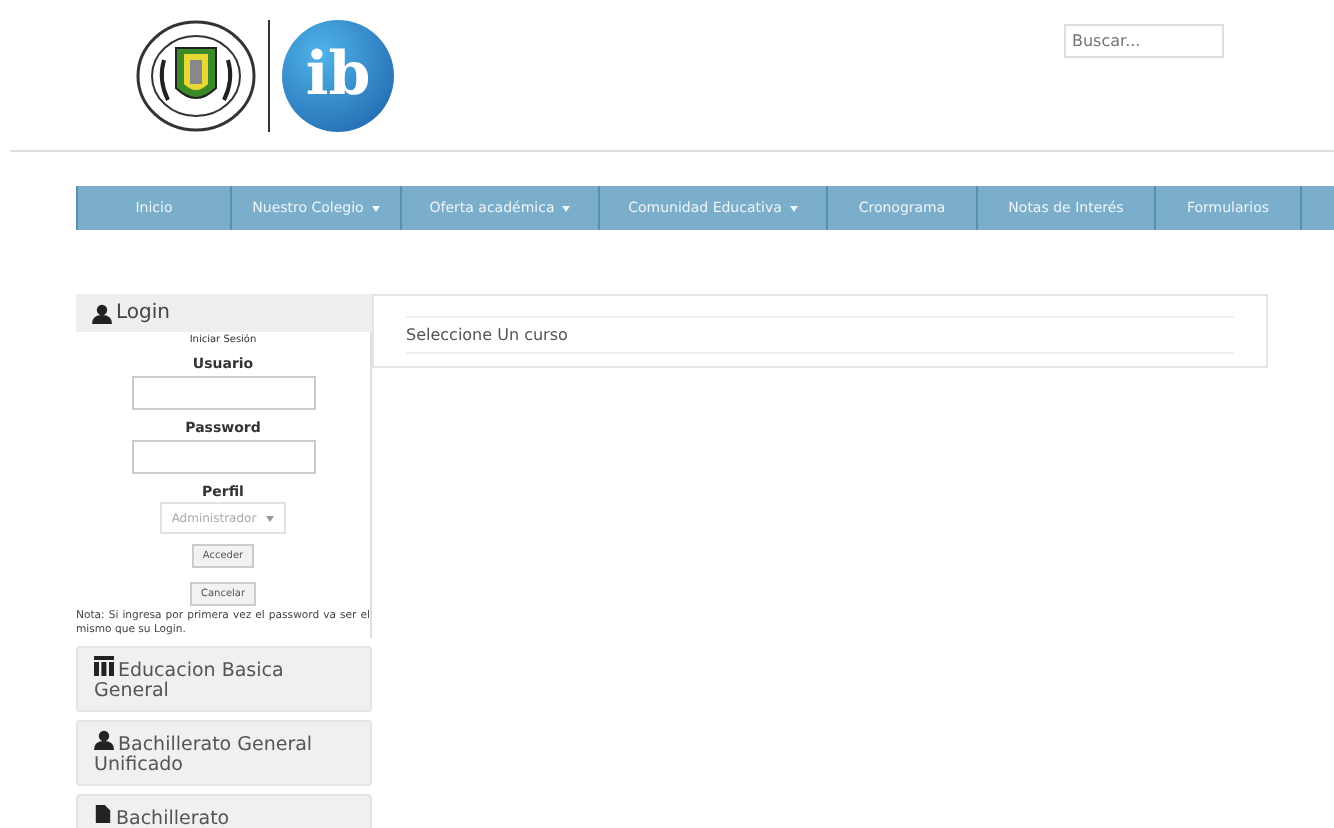 This screenshot has height=828, width=1334. Describe the element at coordinates (338, 76) in the screenshot. I see `ib-logo: ib` at that location.